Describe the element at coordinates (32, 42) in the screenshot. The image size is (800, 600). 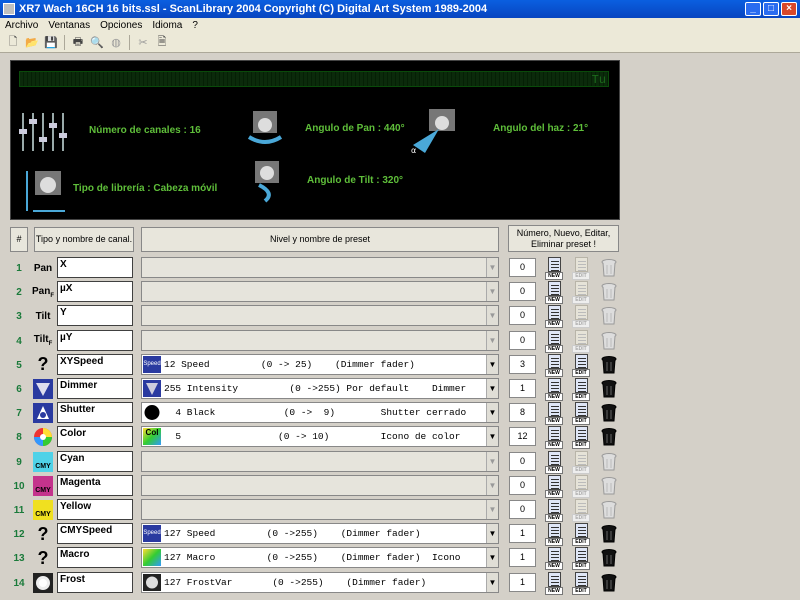
I see `open-folder-icon: 📂` at that location.